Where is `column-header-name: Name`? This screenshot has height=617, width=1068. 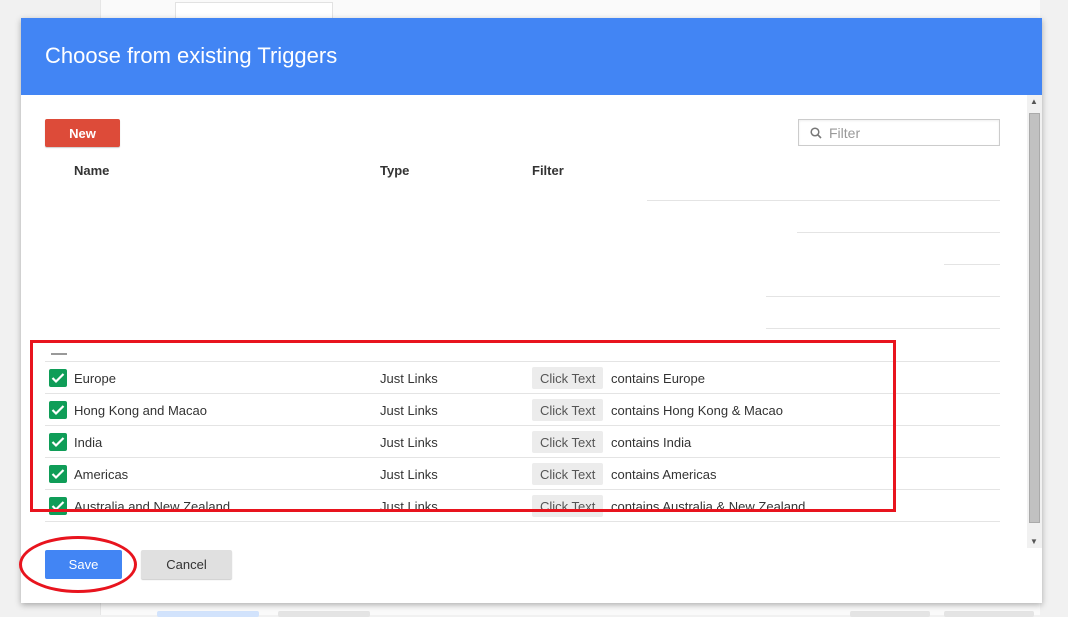
column-header-name: Name is located at coordinates (91, 170).